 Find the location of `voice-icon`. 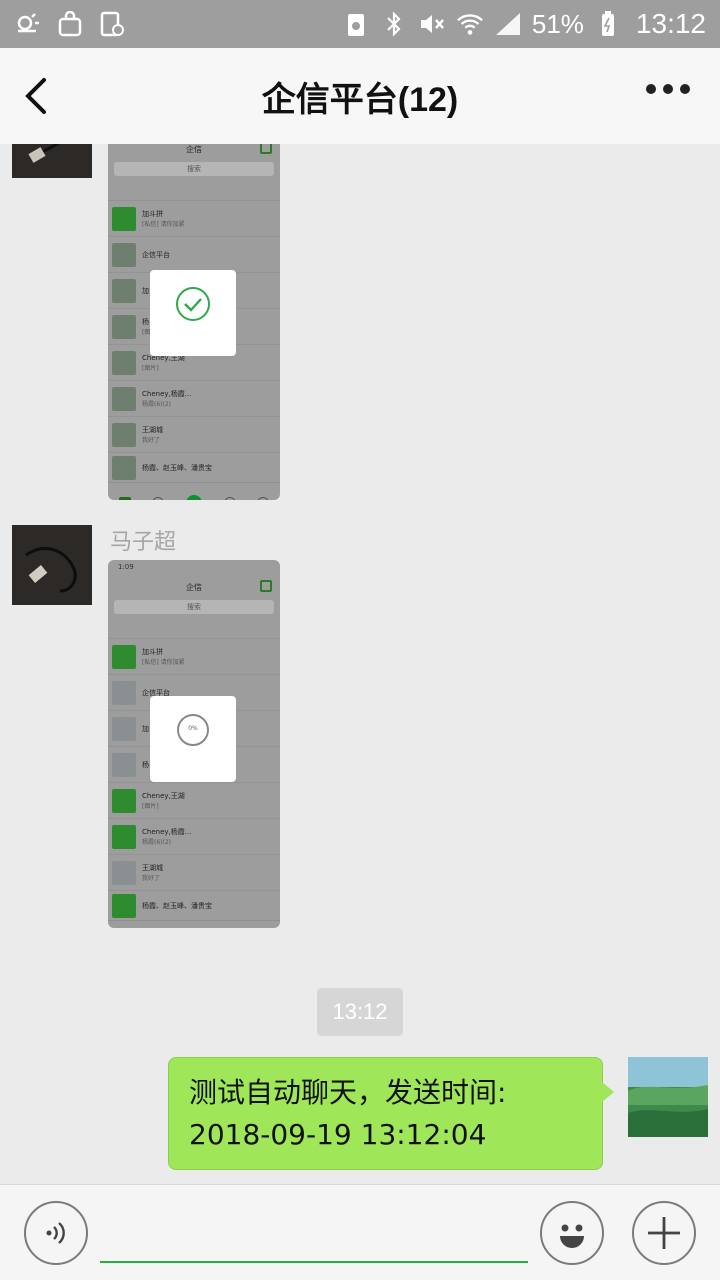

voice-icon is located at coordinates (56, 1233).